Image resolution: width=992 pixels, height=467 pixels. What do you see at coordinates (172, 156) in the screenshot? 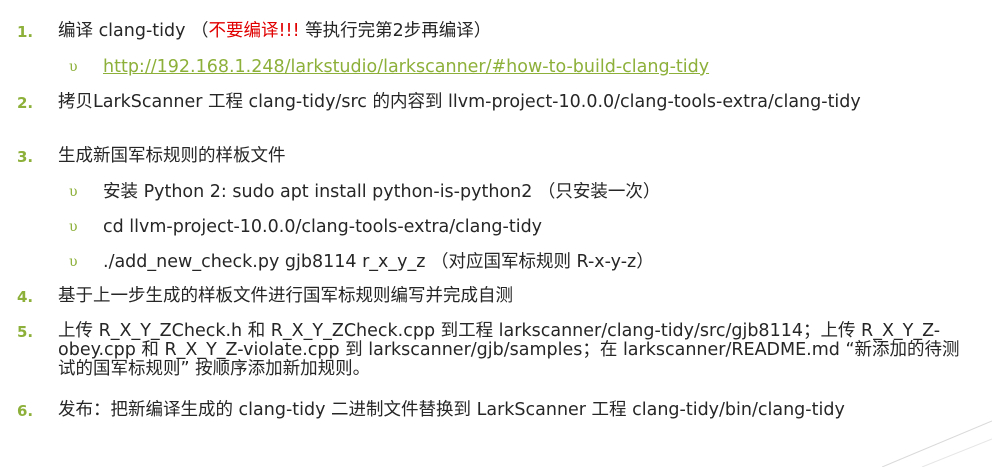
I see `list-text: 生成新国军标规则的样板文件` at bounding box center [172, 156].